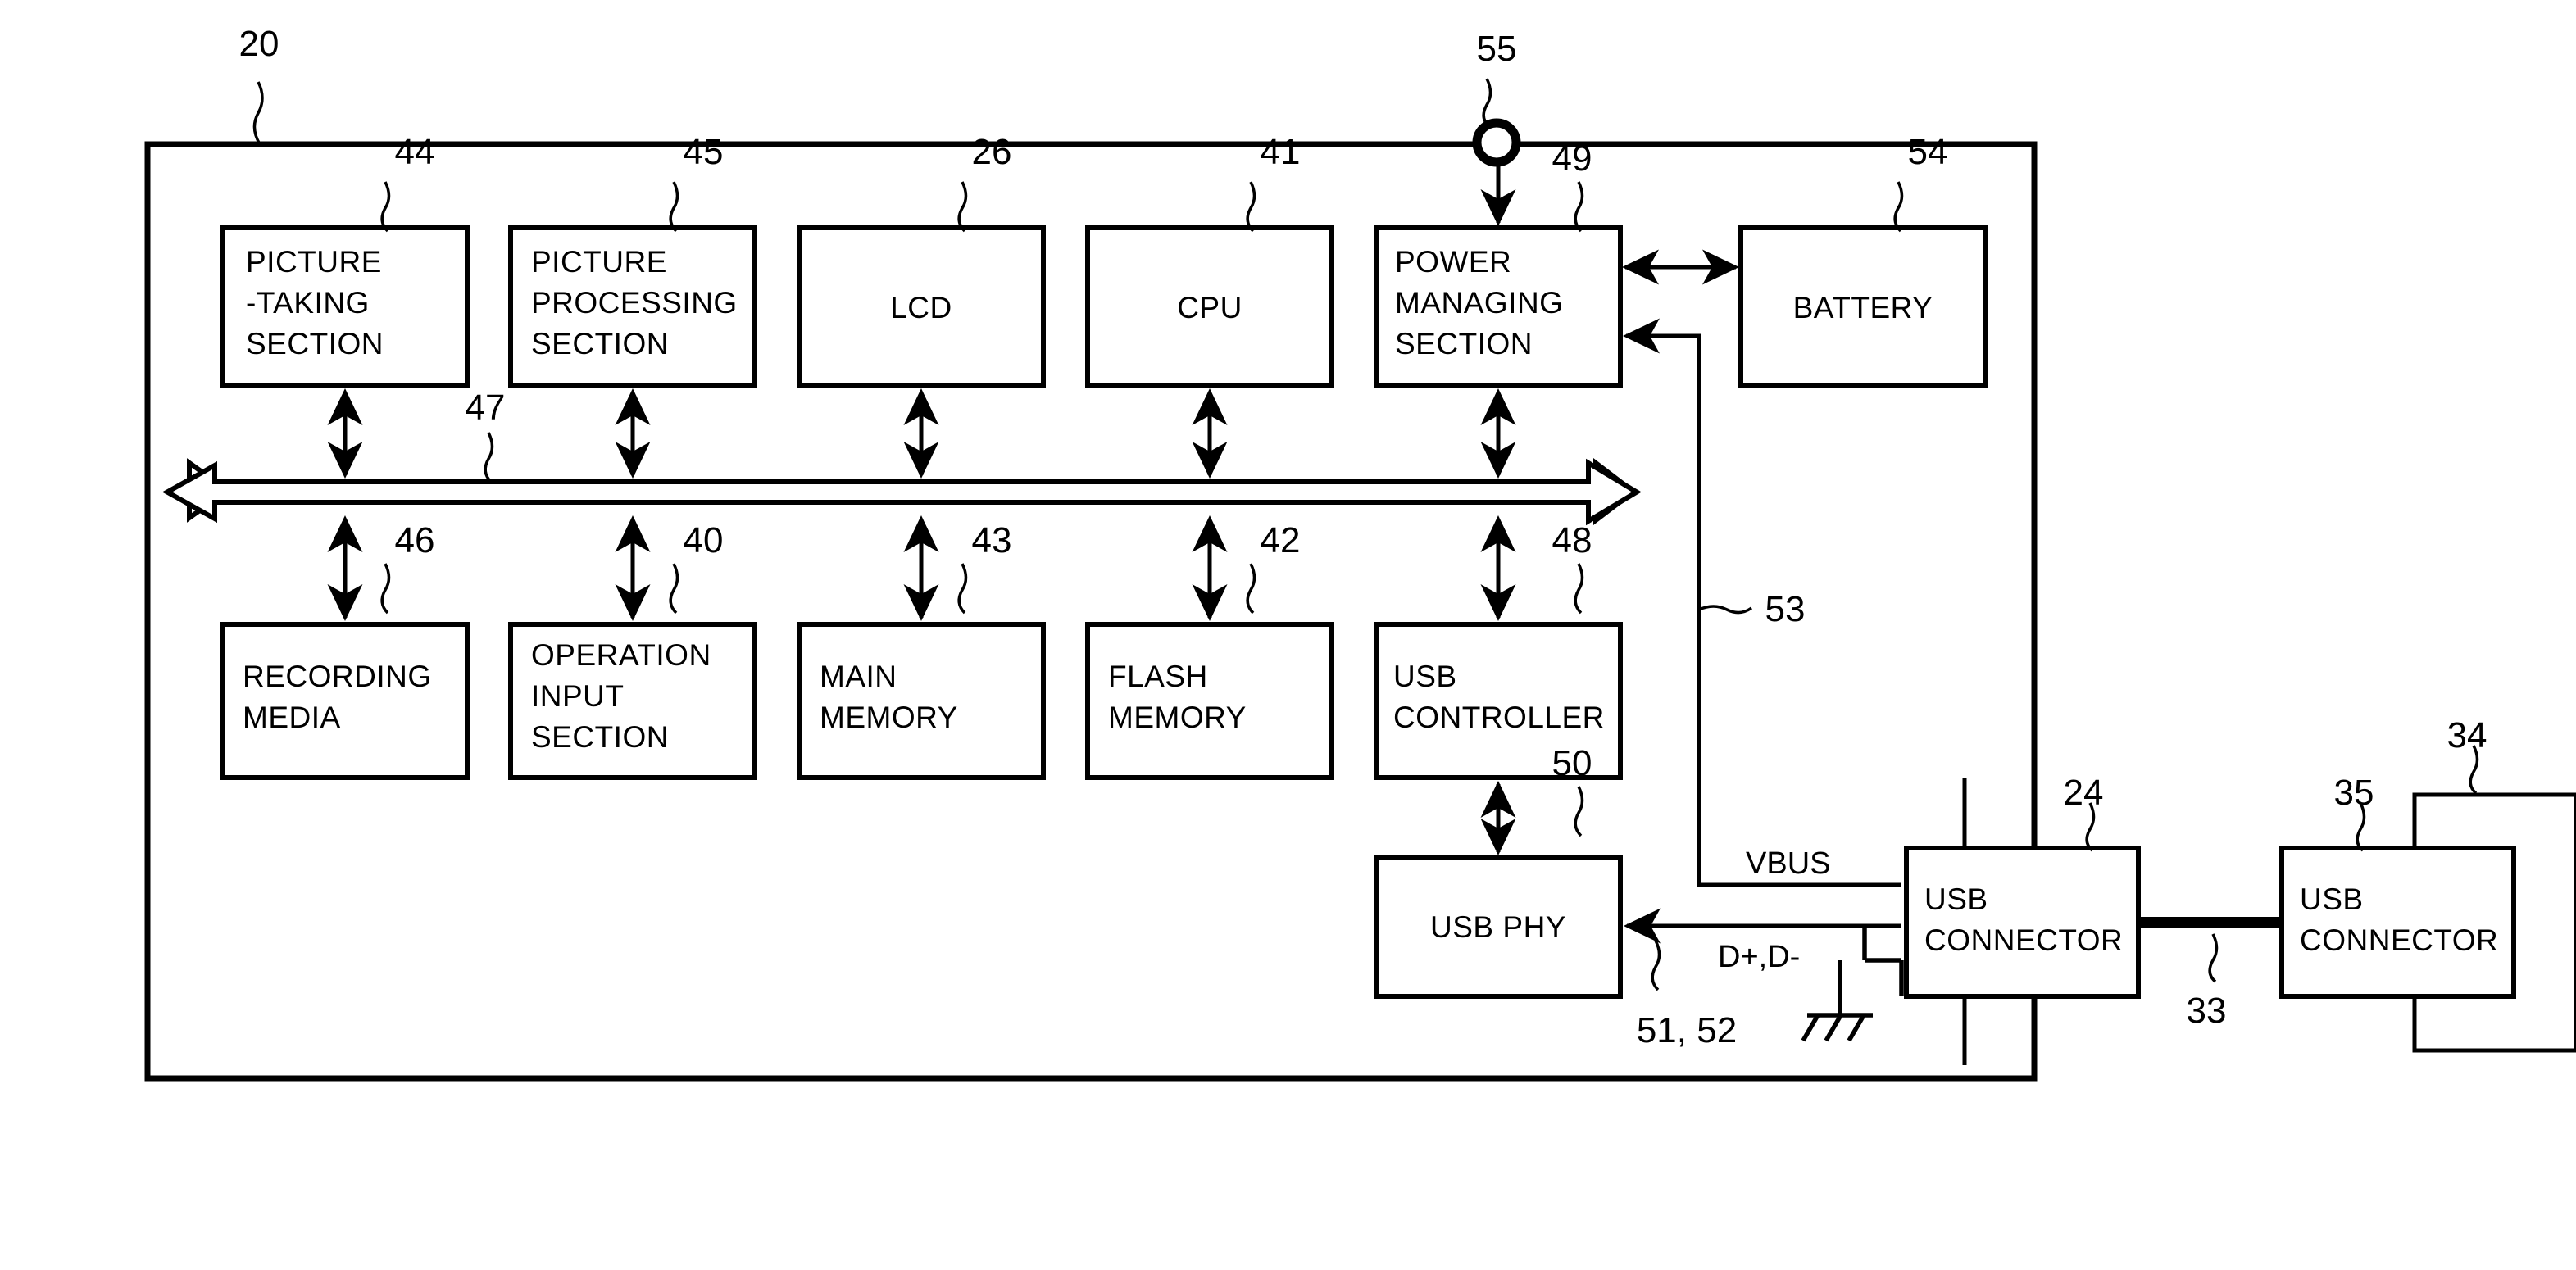 Image resolution: width=2576 pixels, height=1270 pixels. I want to click on label-usb-connector-device-line-1: USB, so click(1956, 899).